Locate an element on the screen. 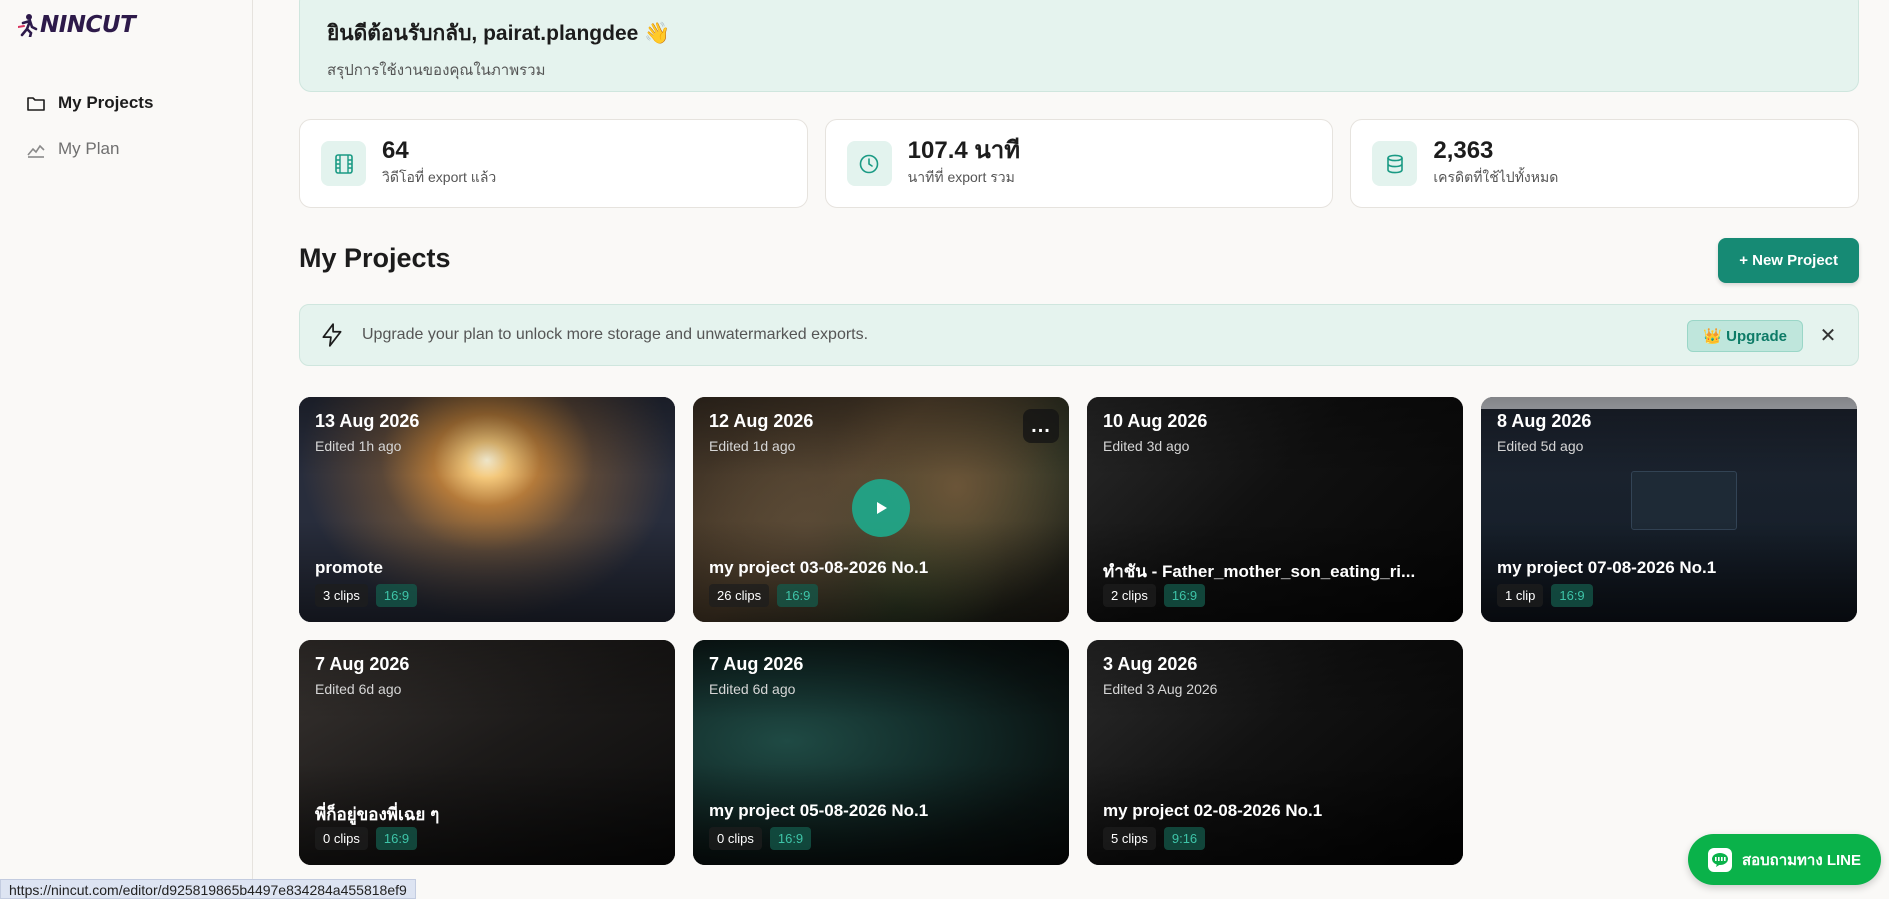 The height and width of the screenshot is (899, 1889). welcome-title: ยินดีต้อนรับกลับ, pairat.plangdee 👋 is located at coordinates (499, 33).